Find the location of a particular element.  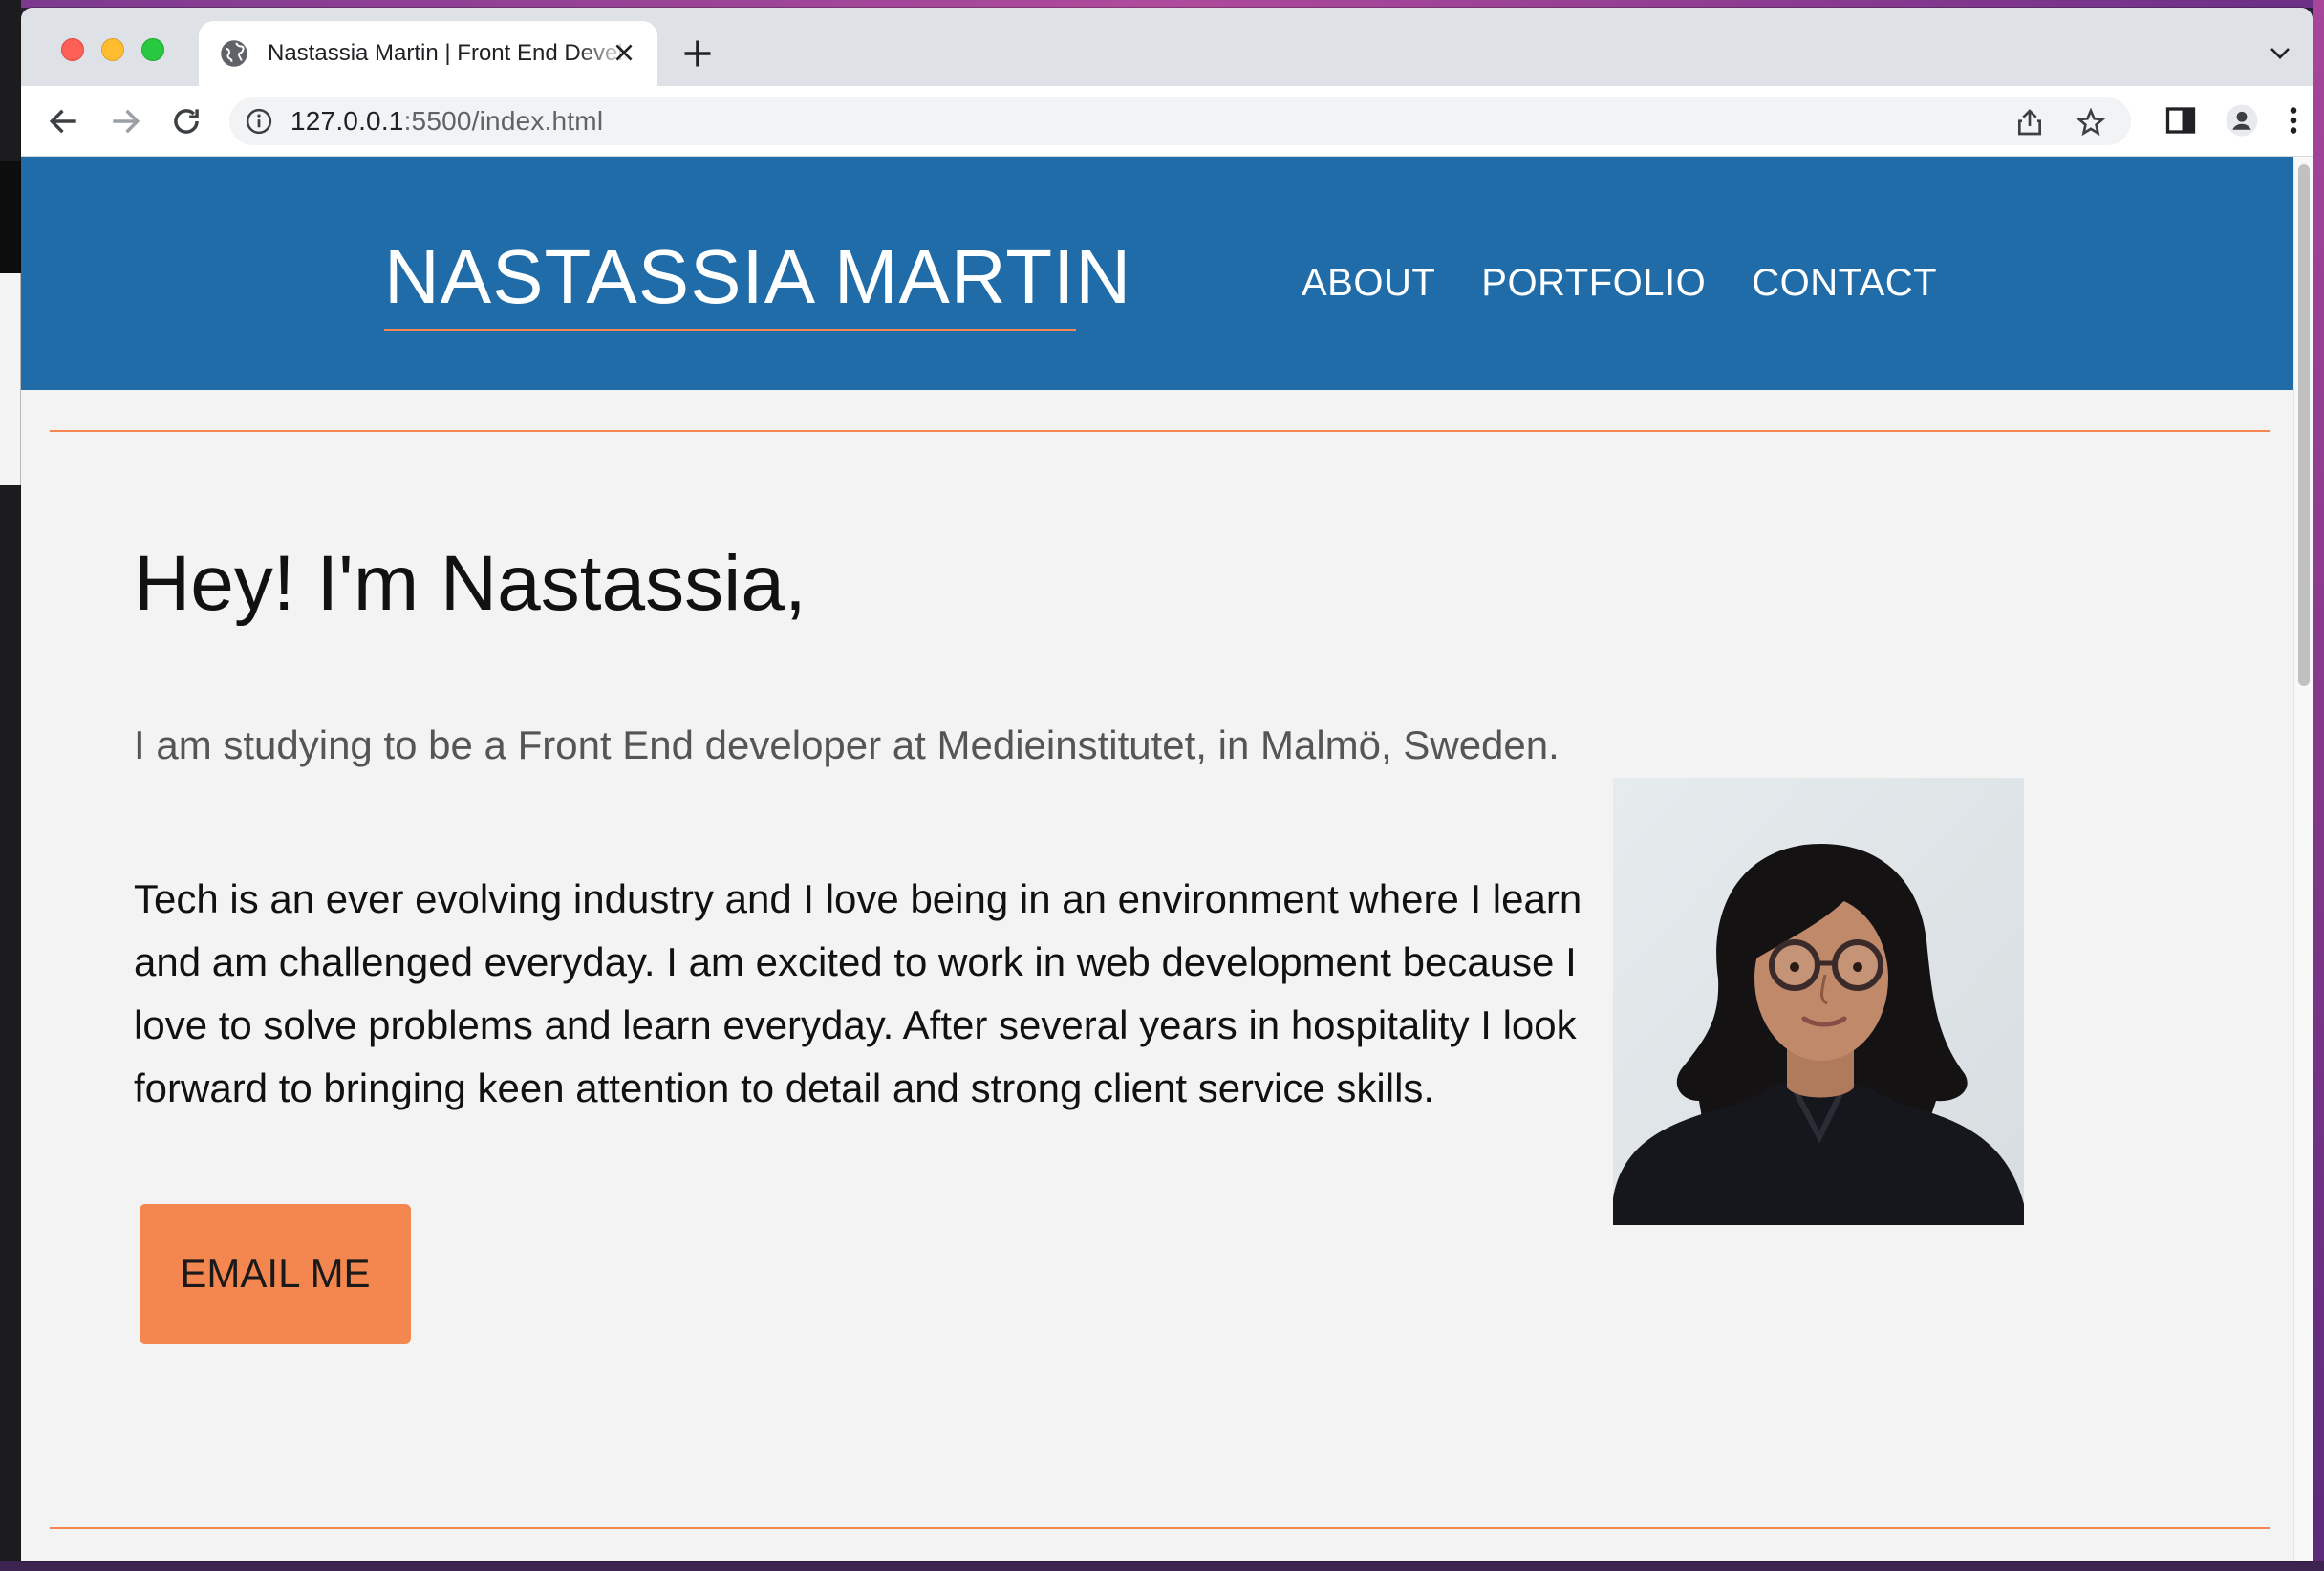

page-scrollbar is located at coordinates (2303, 859).